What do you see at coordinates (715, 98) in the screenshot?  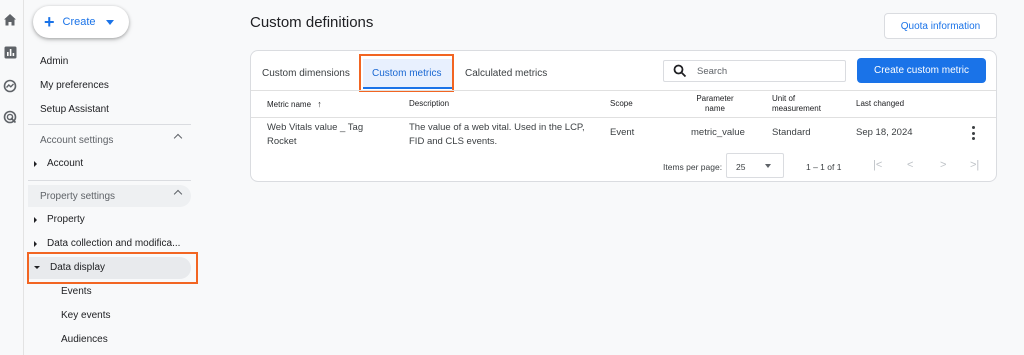 I see `header-label-line: Parameter` at bounding box center [715, 98].